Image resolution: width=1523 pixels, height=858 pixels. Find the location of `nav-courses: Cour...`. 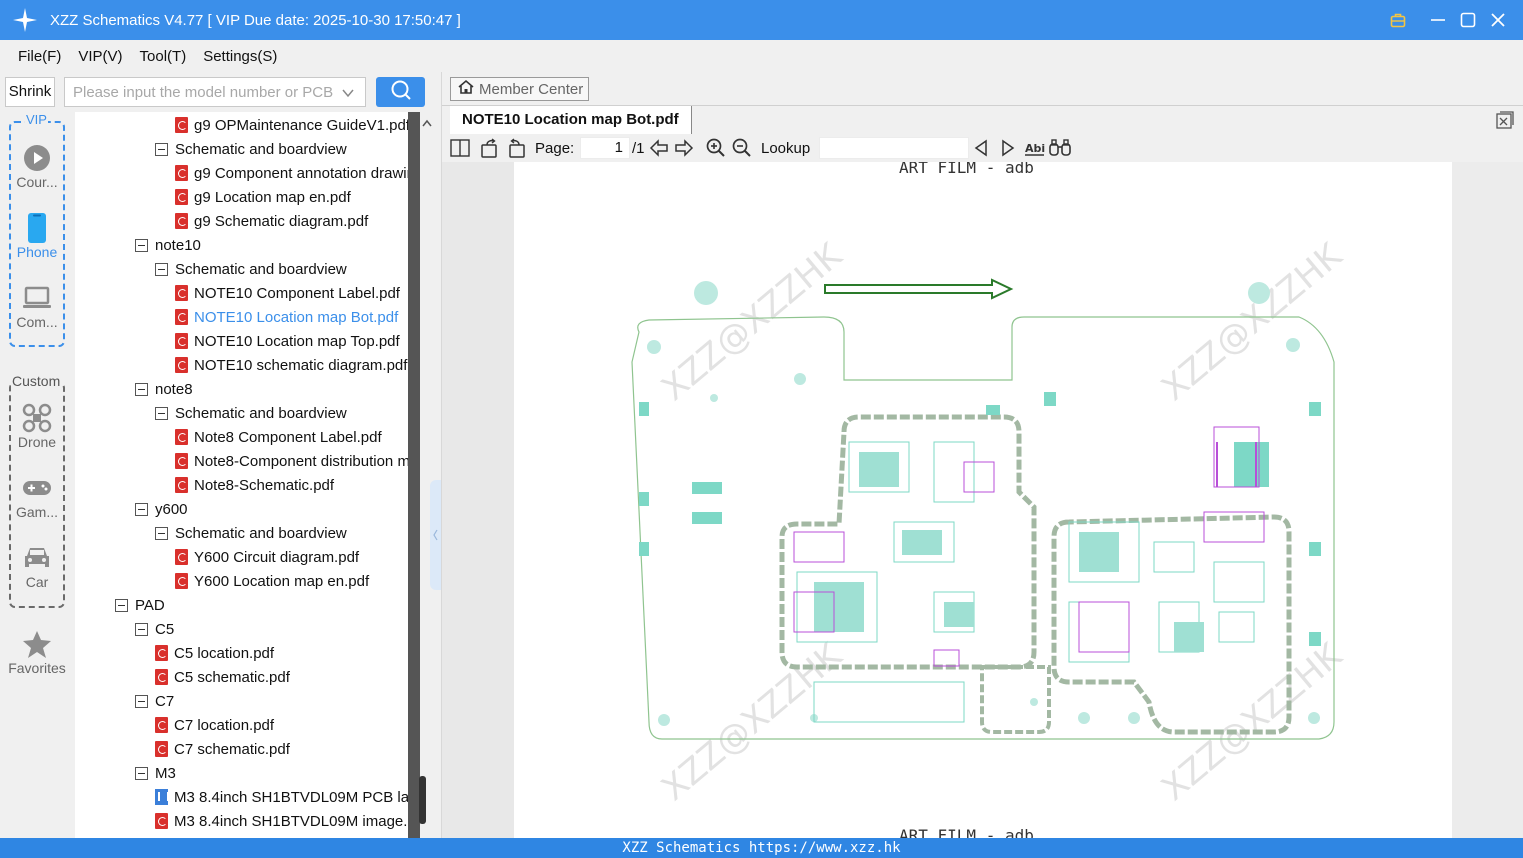

nav-courses: Cour... is located at coordinates (37, 166).